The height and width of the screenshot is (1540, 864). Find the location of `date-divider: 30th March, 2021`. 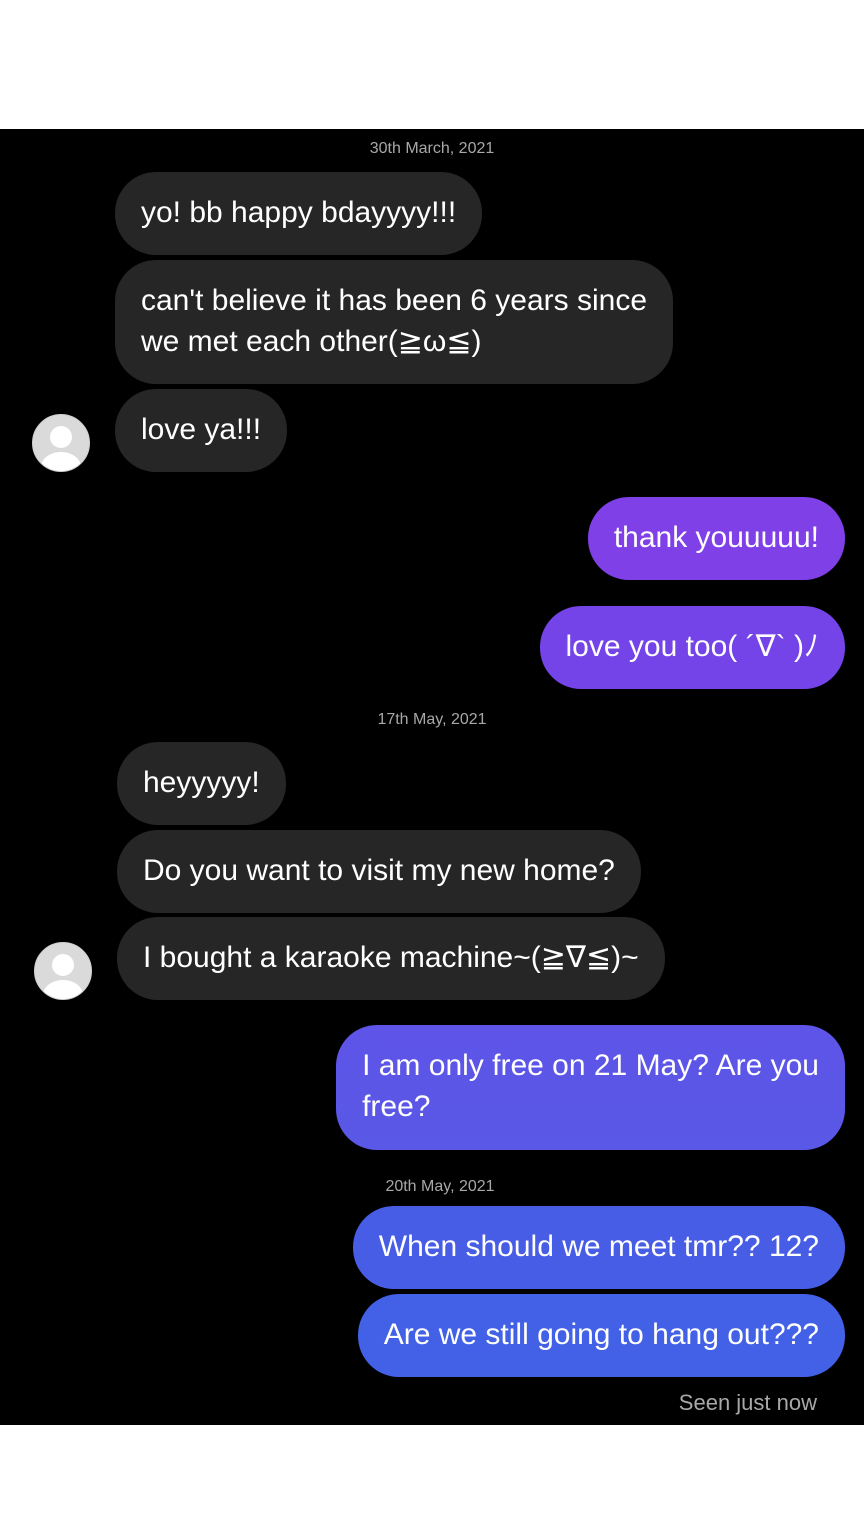

date-divider: 30th March, 2021 is located at coordinates (432, 148).